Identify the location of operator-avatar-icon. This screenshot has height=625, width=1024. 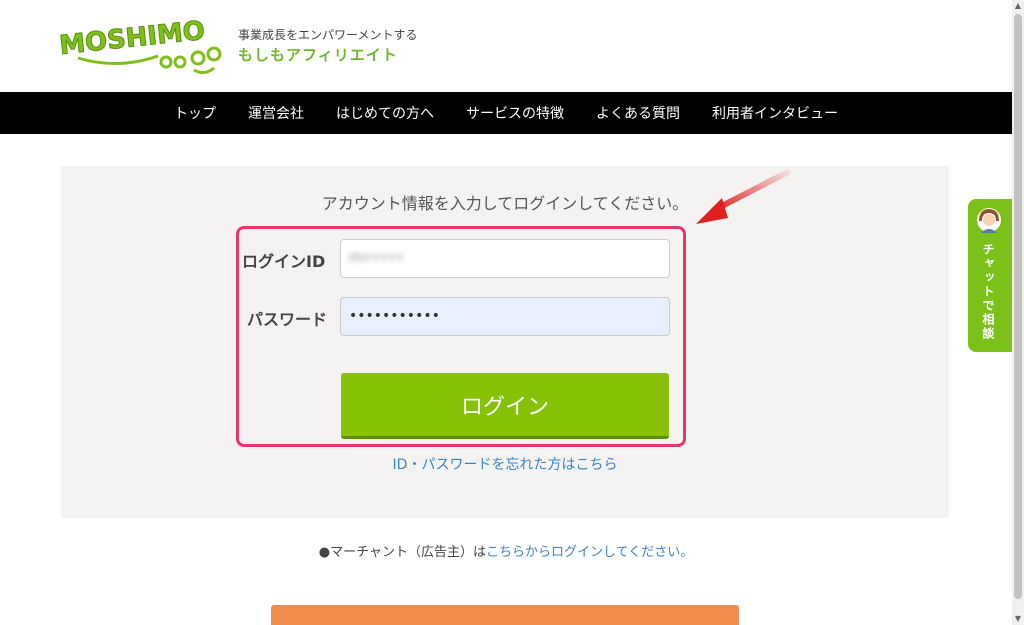
(989, 220).